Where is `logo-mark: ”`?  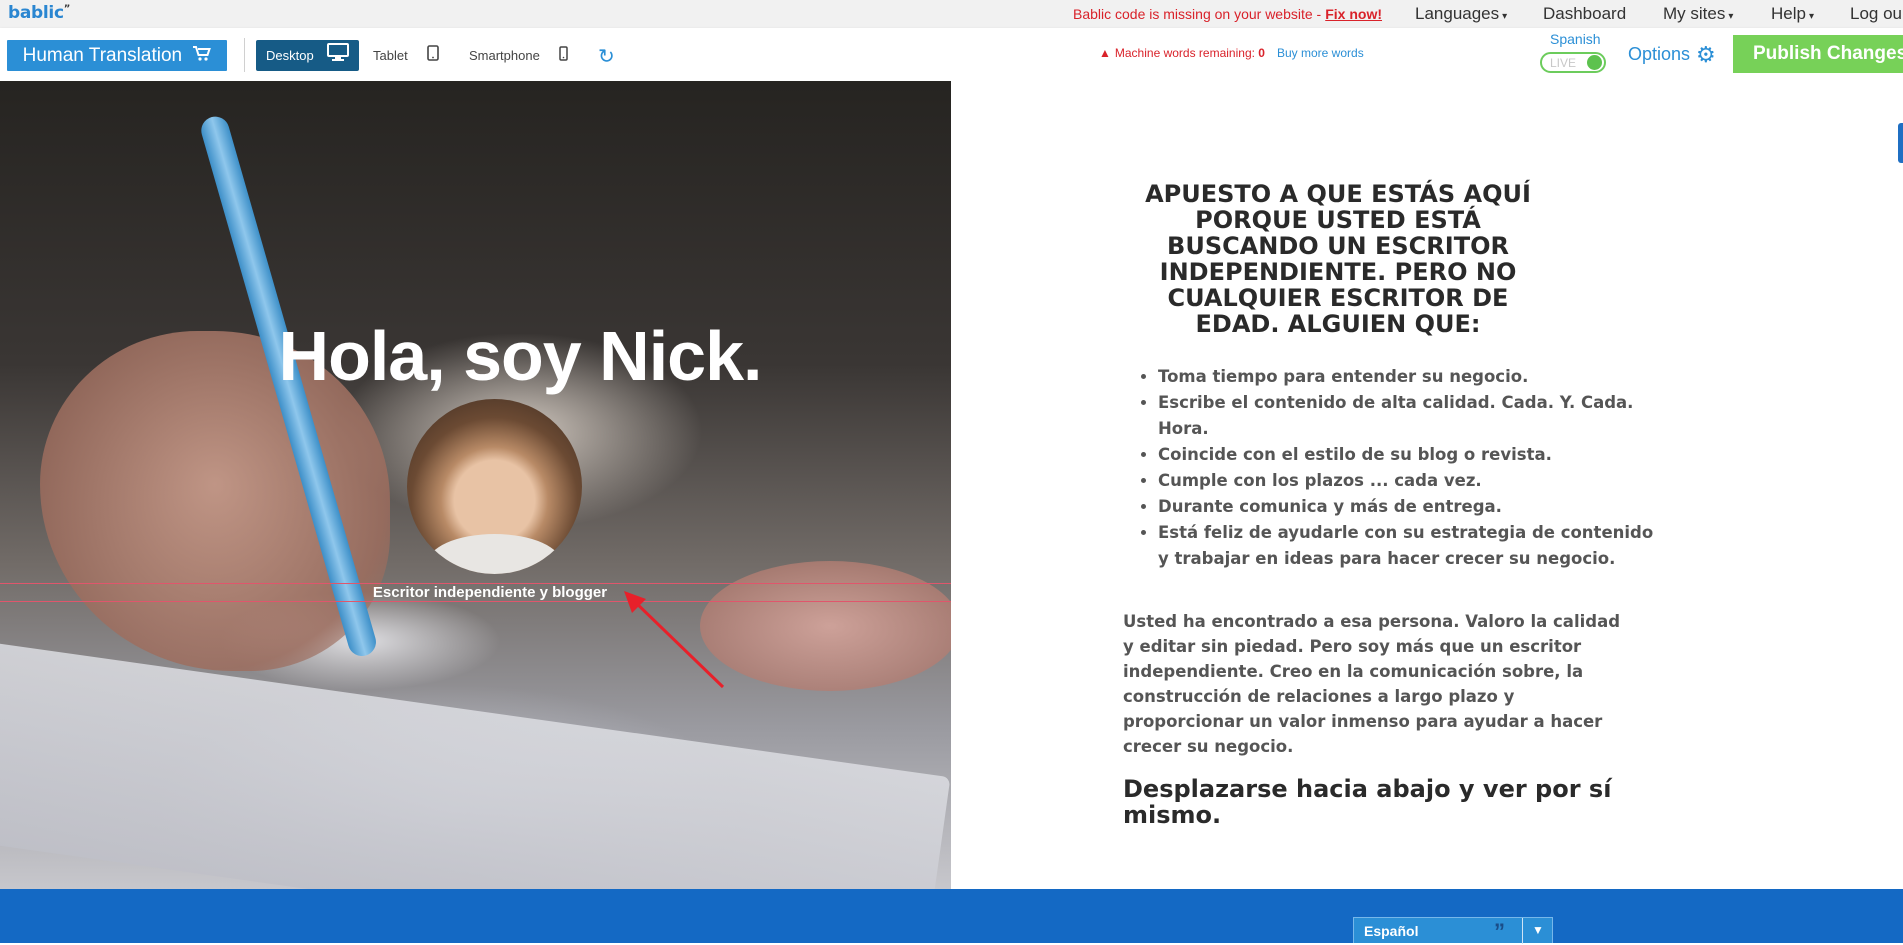 logo-mark: ” is located at coordinates (67, 9).